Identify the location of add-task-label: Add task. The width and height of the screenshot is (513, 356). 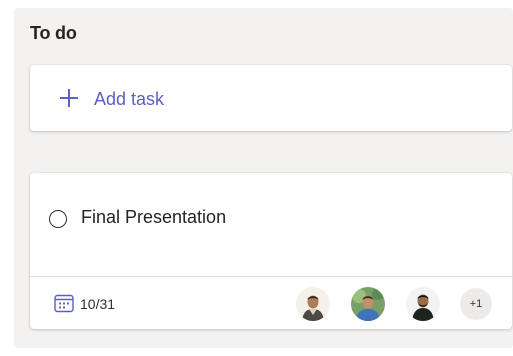
(129, 99).